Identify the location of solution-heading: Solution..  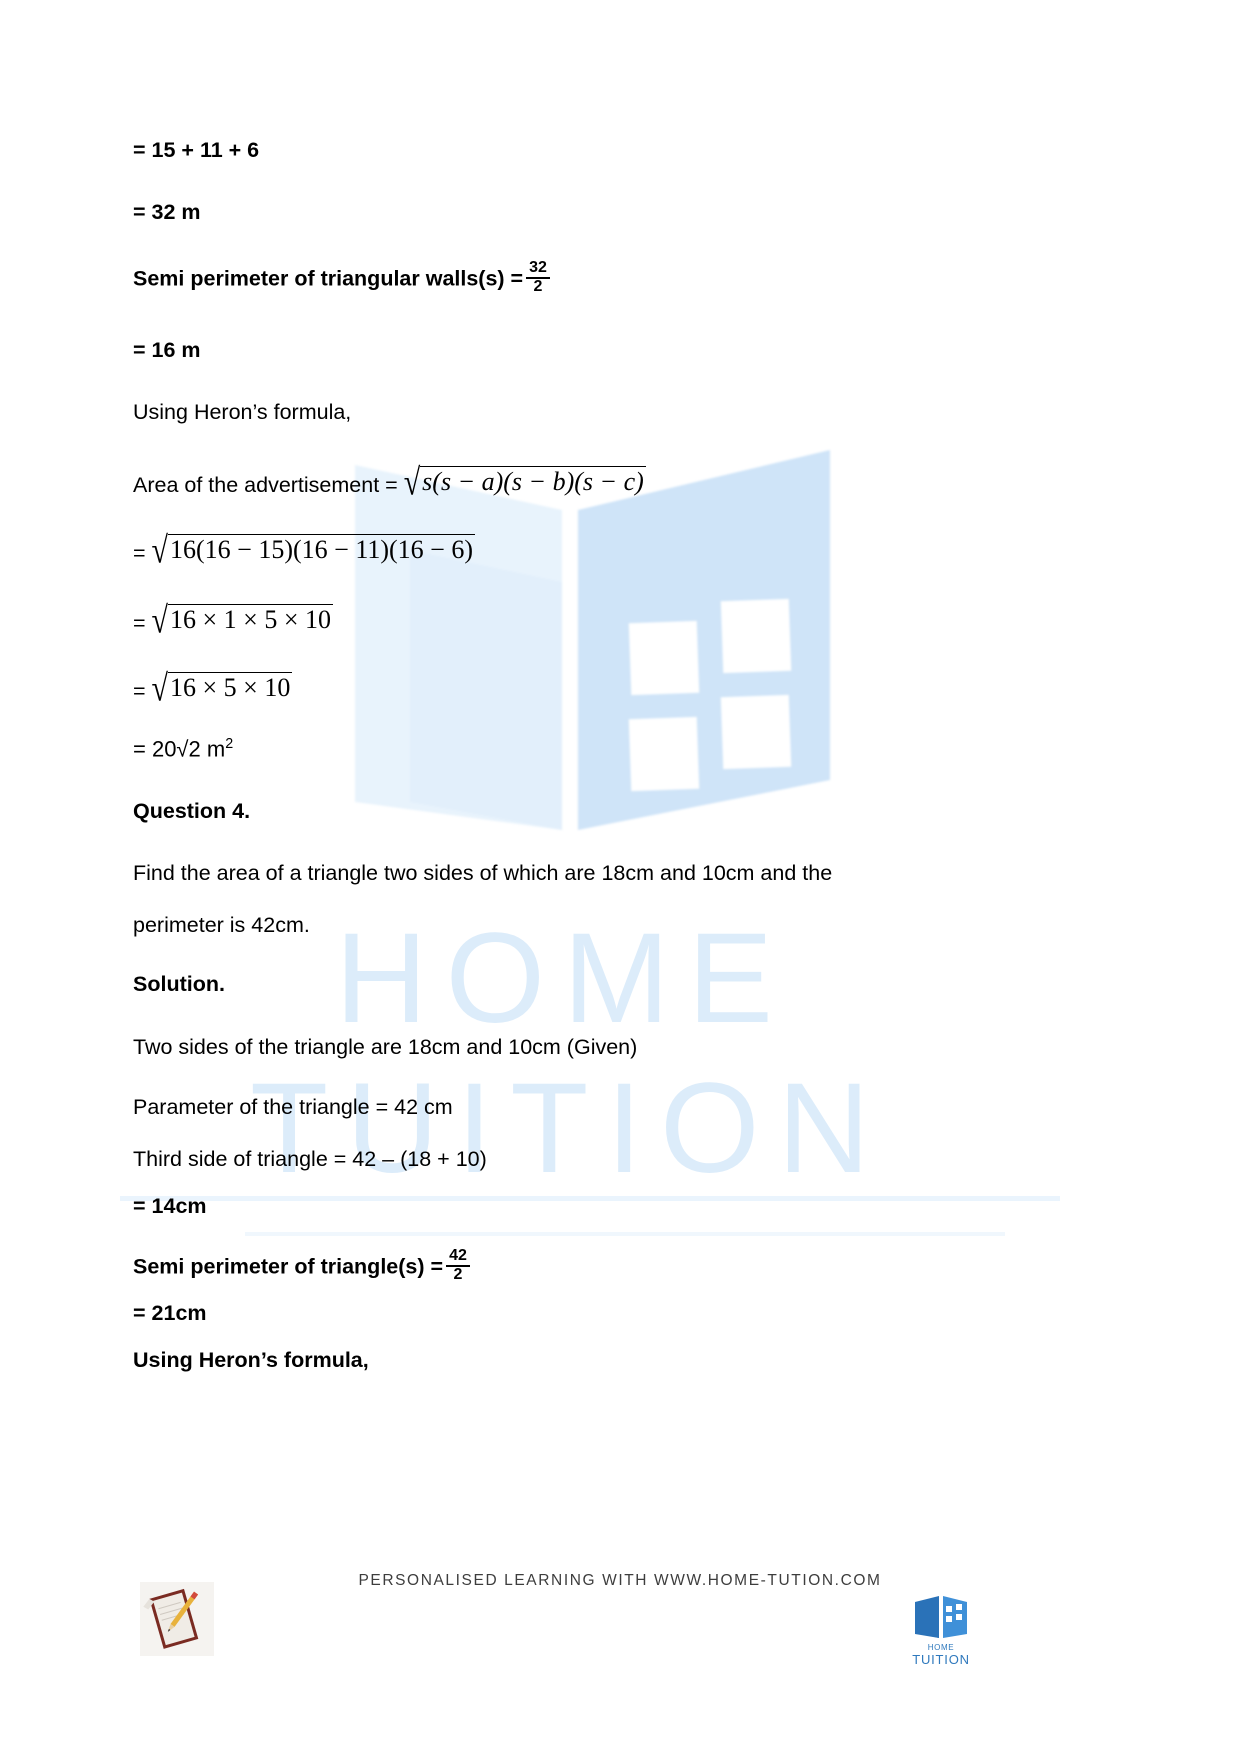
(179, 984).